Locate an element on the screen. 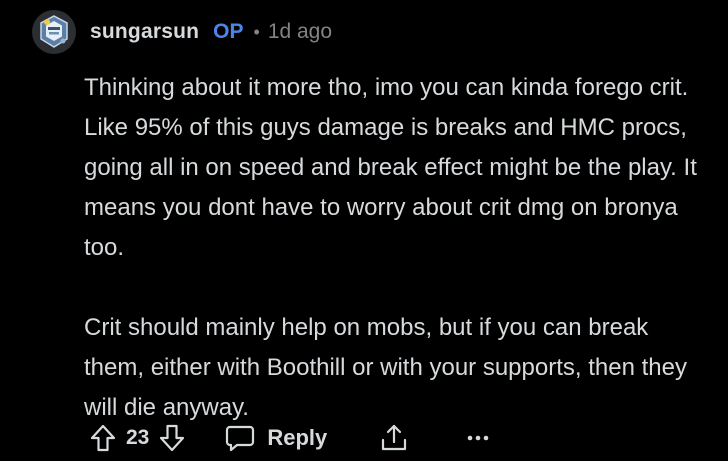 This screenshot has height=461, width=728. speech-bubble-icon is located at coordinates (240, 438).